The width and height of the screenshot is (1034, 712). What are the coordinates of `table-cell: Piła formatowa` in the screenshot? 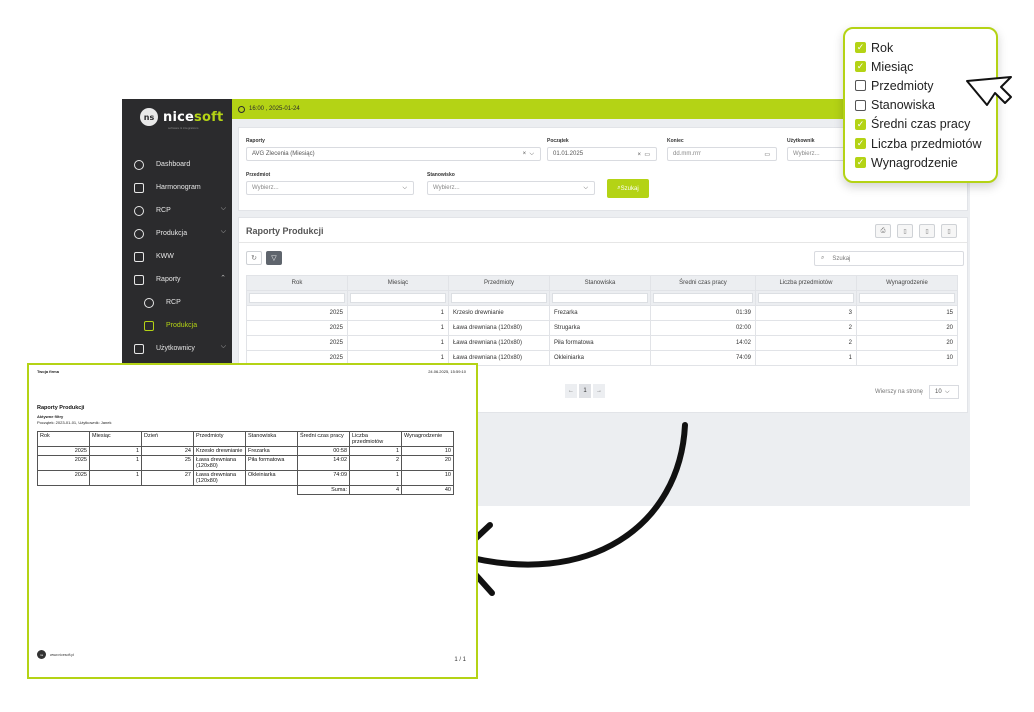 It's located at (599, 343).